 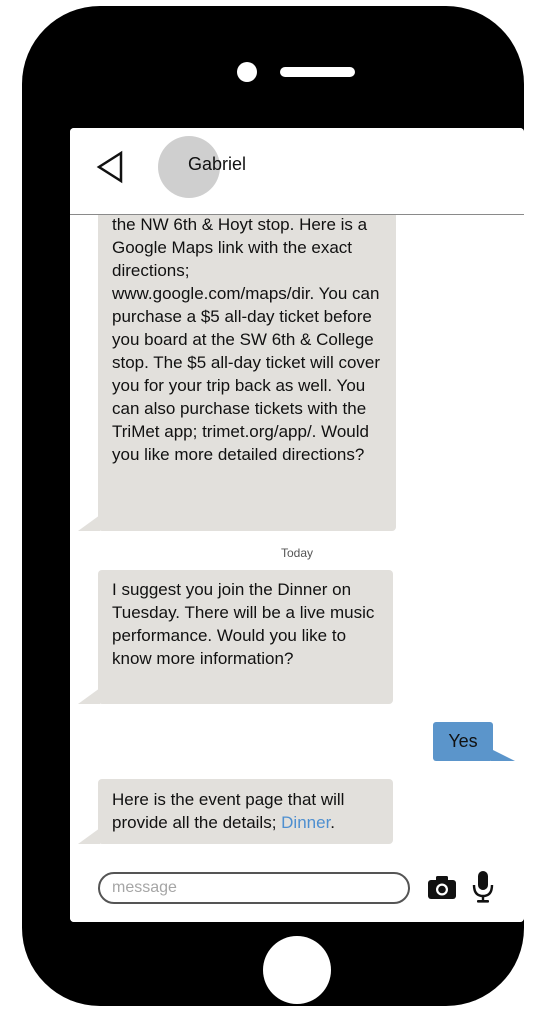 I want to click on microphone-icon, so click(x=483, y=887).